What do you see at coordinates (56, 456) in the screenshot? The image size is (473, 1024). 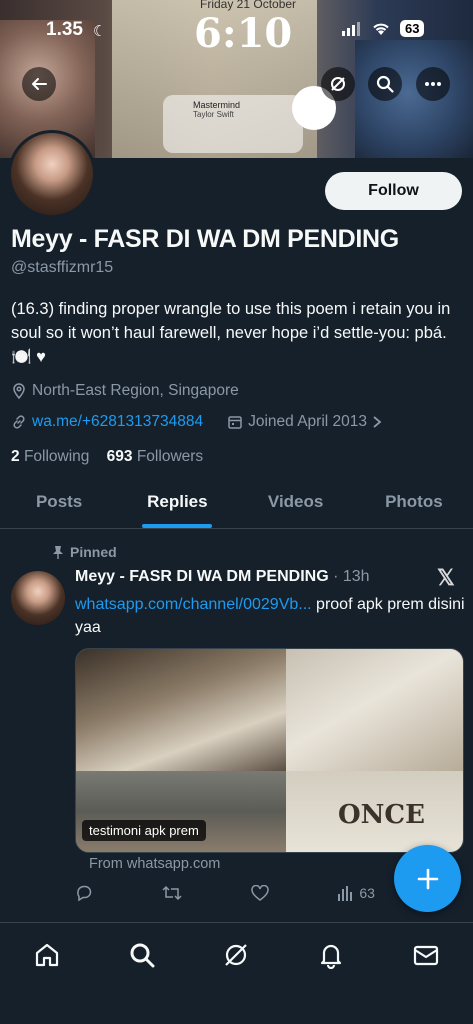 I see `following-label: Following` at bounding box center [56, 456].